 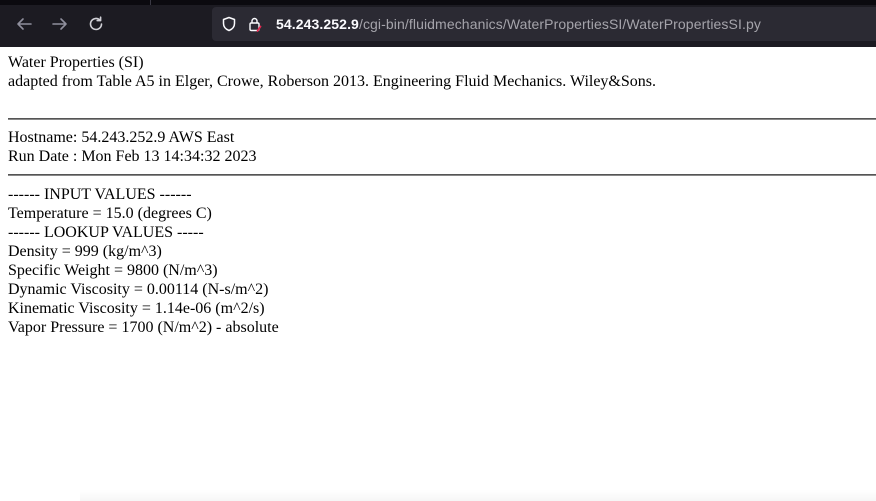 I want to click on tab-strip-edge, so click(x=438, y=2).